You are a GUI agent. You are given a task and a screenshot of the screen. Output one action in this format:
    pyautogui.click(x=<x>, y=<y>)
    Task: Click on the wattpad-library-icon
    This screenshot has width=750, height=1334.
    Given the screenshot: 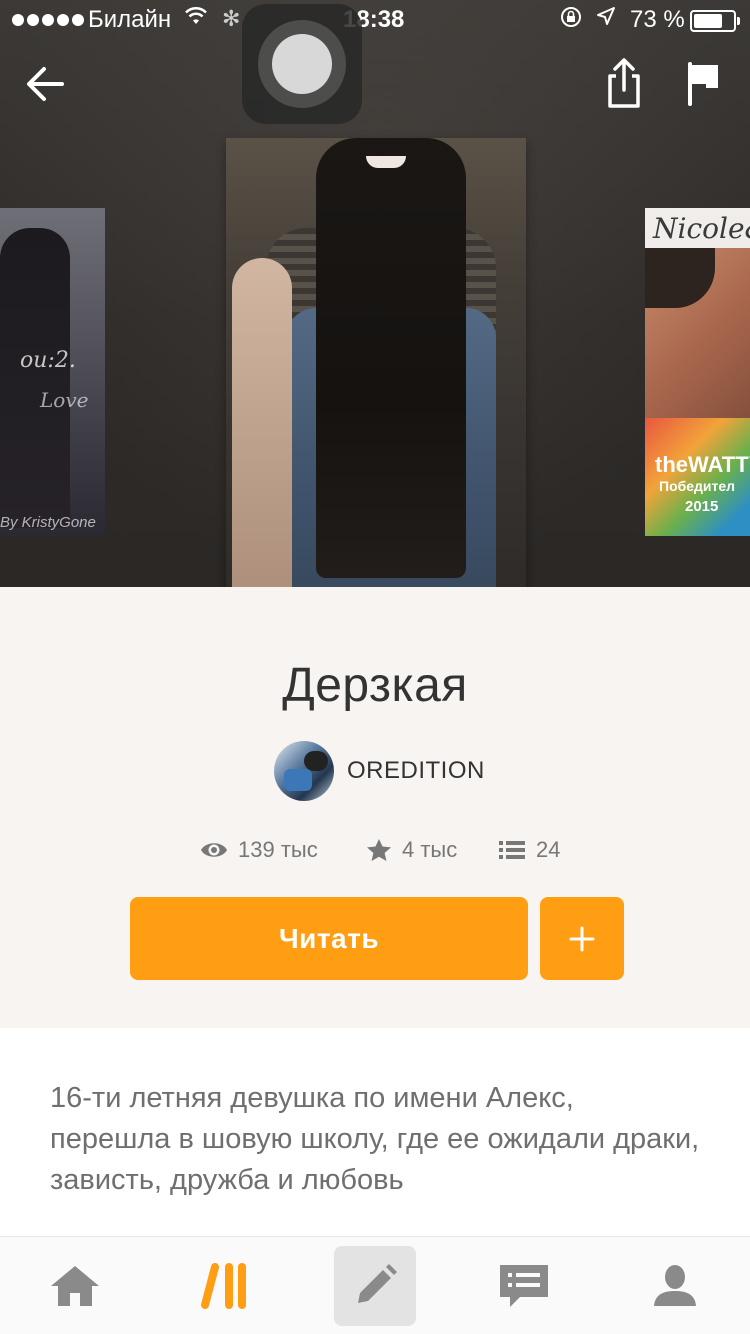 What is the action you would take?
    pyautogui.click(x=223, y=1286)
    